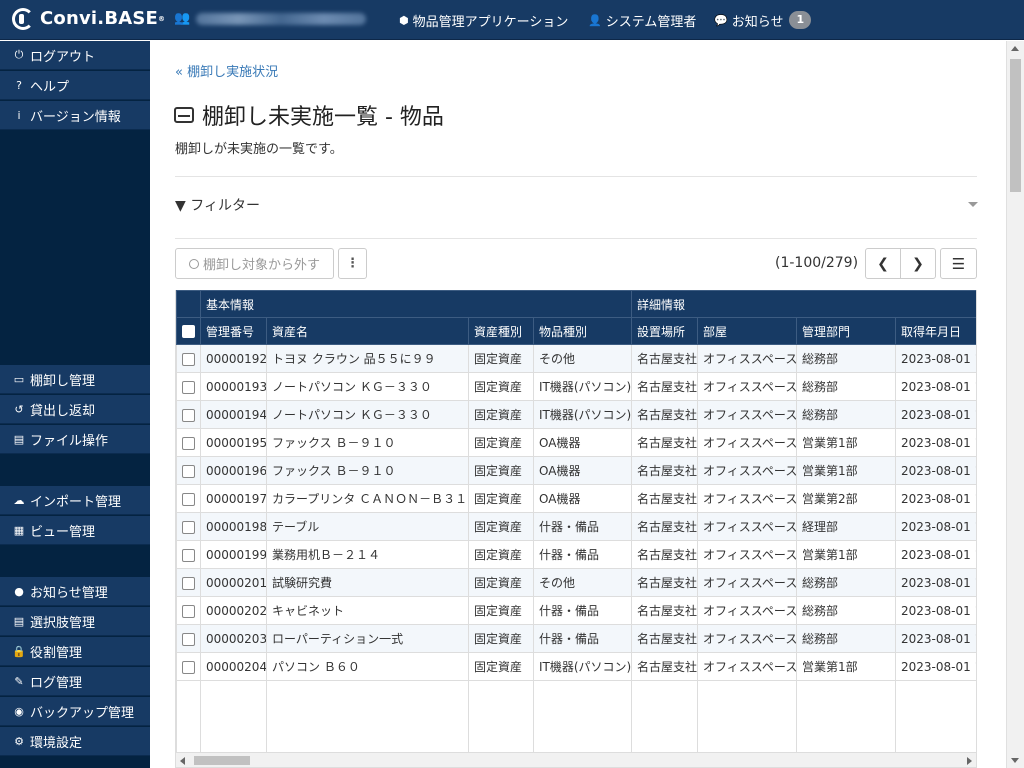 The image size is (1024, 768). I want to click on more-actions-button: ⋮, so click(352, 263).